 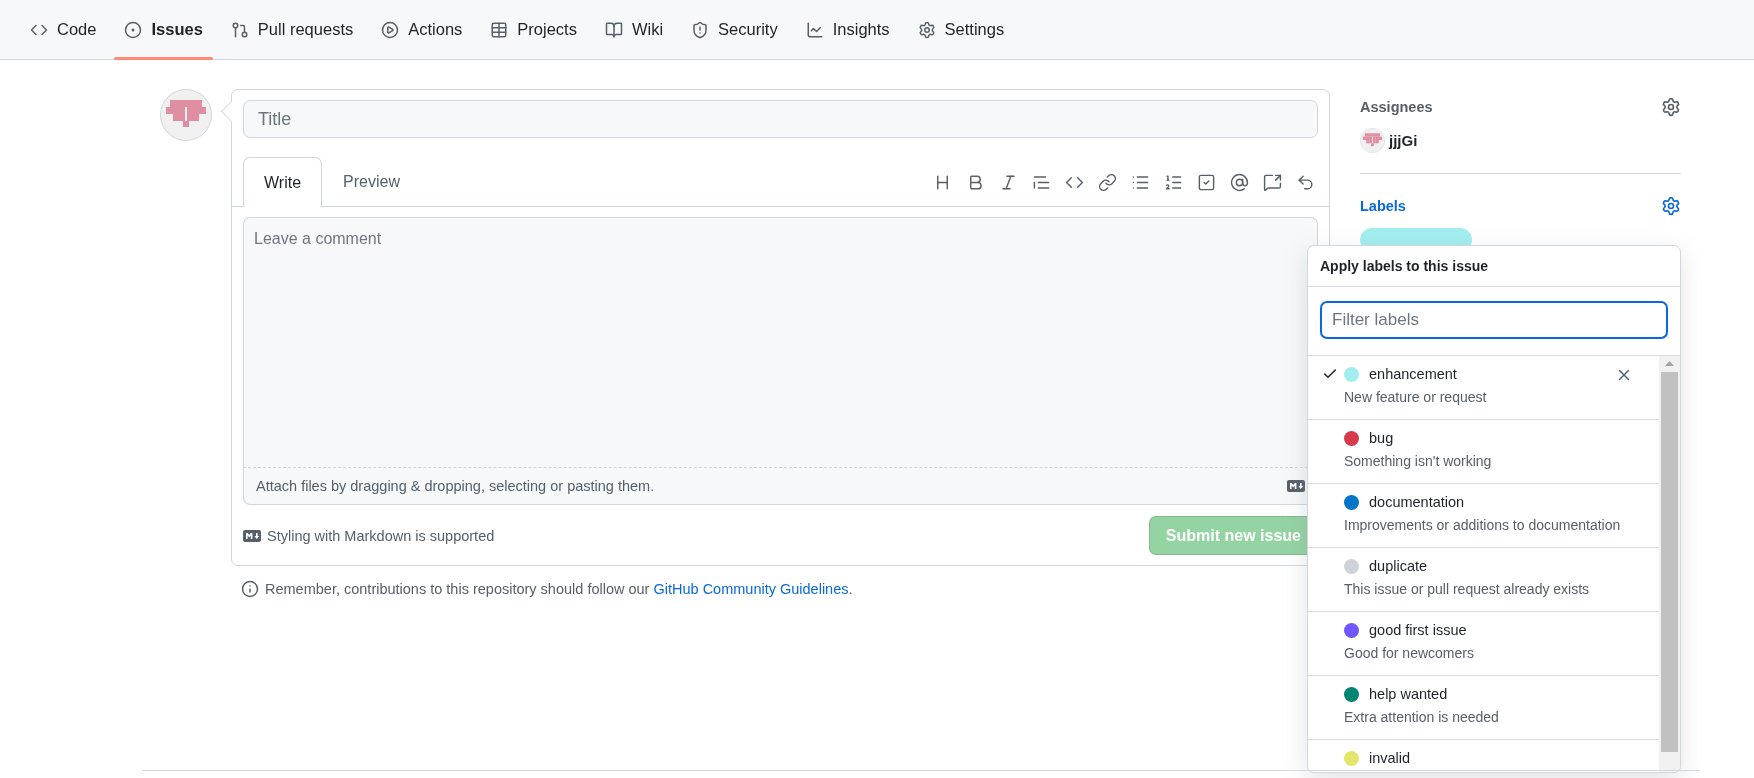 What do you see at coordinates (613, 29) in the screenshot?
I see `book-icon` at bounding box center [613, 29].